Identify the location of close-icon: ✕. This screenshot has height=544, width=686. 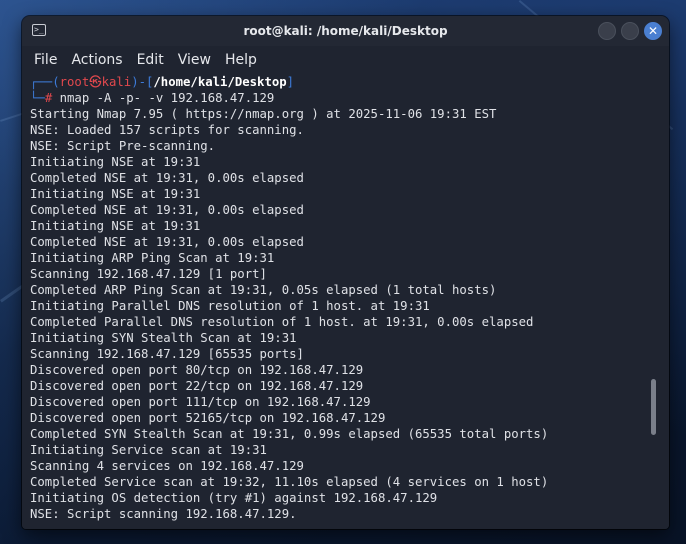
(653, 31).